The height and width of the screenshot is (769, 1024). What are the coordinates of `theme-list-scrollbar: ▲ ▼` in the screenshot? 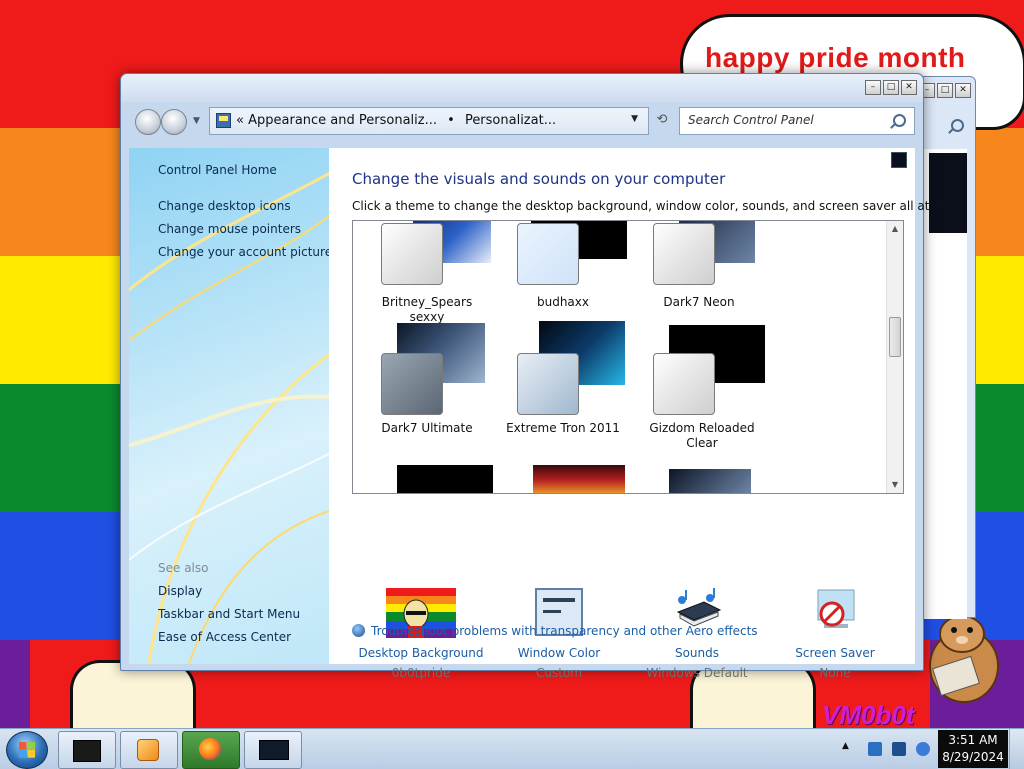 It's located at (894, 357).